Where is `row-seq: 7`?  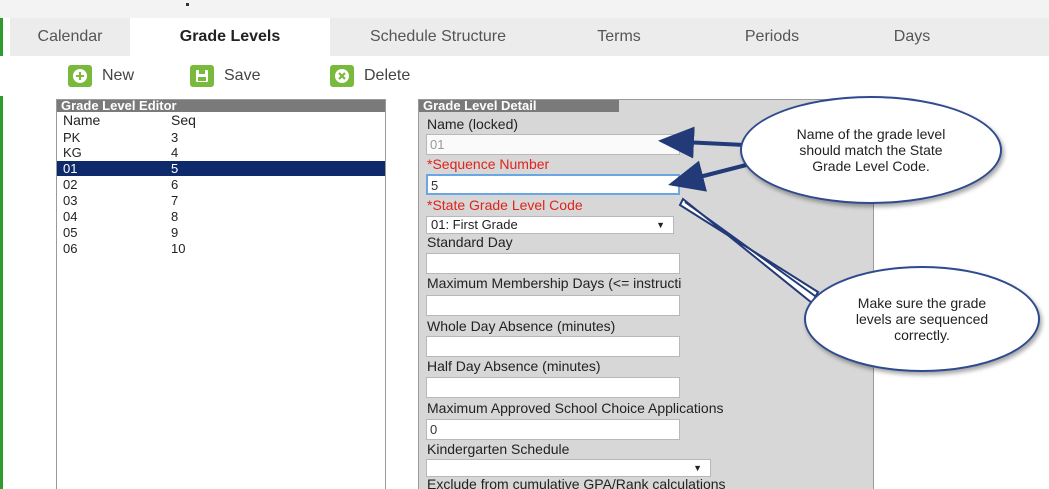 row-seq: 7 is located at coordinates (175, 200).